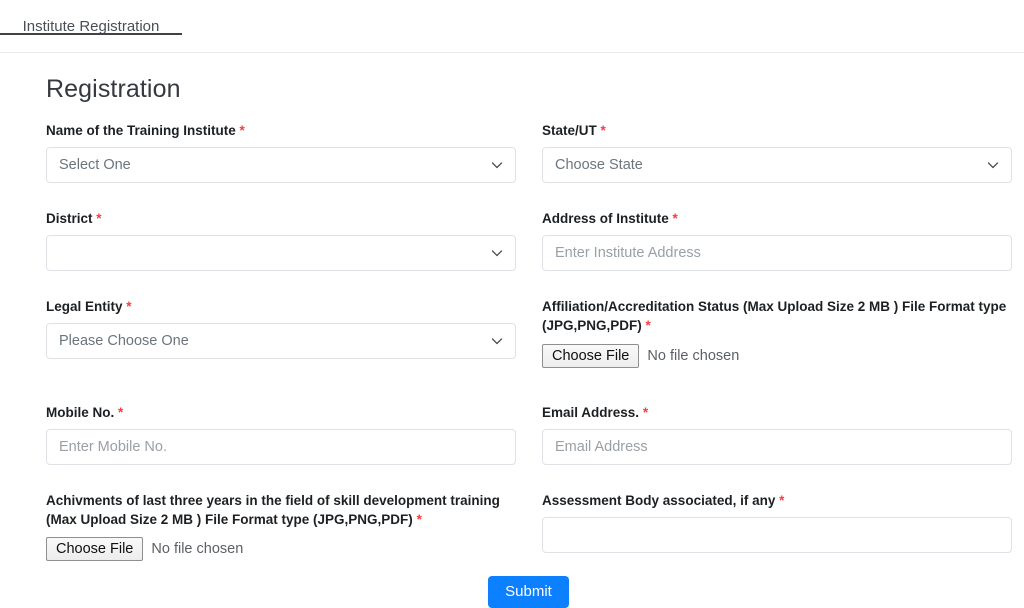 This screenshot has width=1024, height=608. Describe the element at coordinates (777, 446) in the screenshot. I see `email-input` at that location.